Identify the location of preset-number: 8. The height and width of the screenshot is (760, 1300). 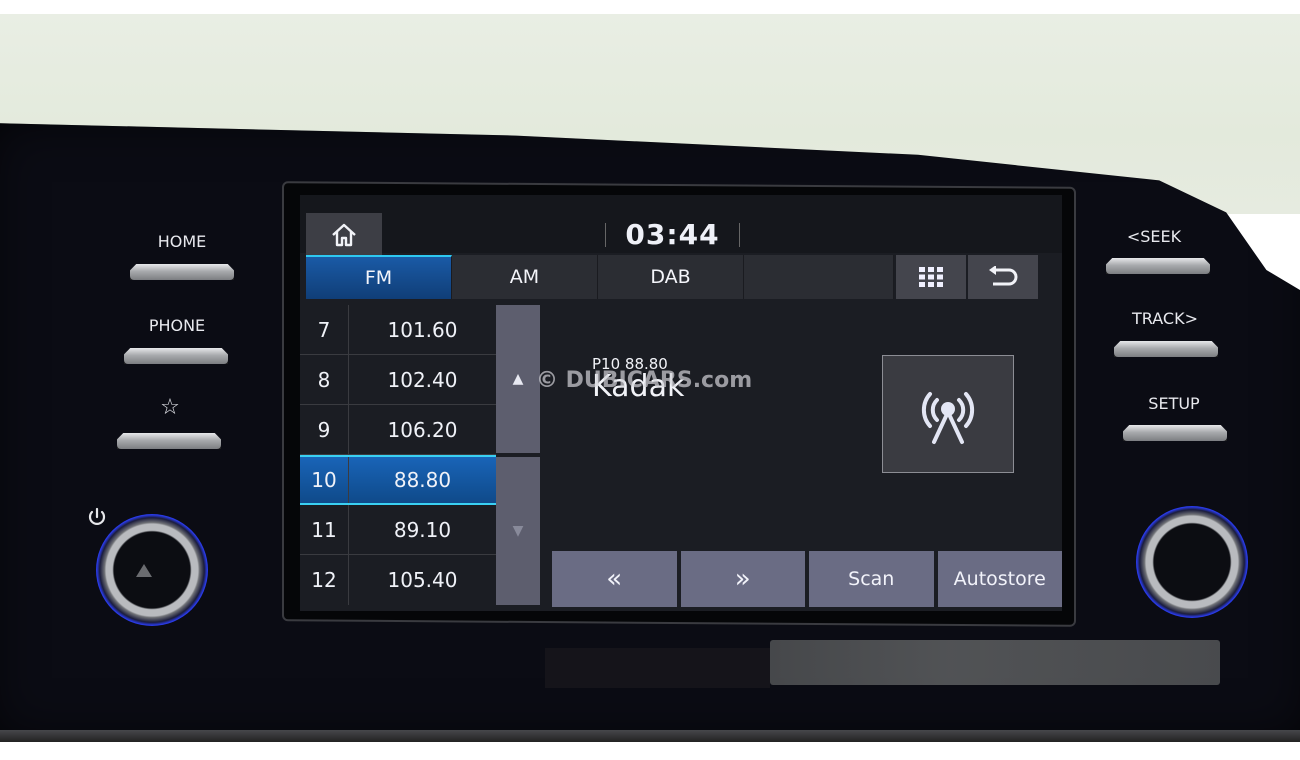
(324, 379).